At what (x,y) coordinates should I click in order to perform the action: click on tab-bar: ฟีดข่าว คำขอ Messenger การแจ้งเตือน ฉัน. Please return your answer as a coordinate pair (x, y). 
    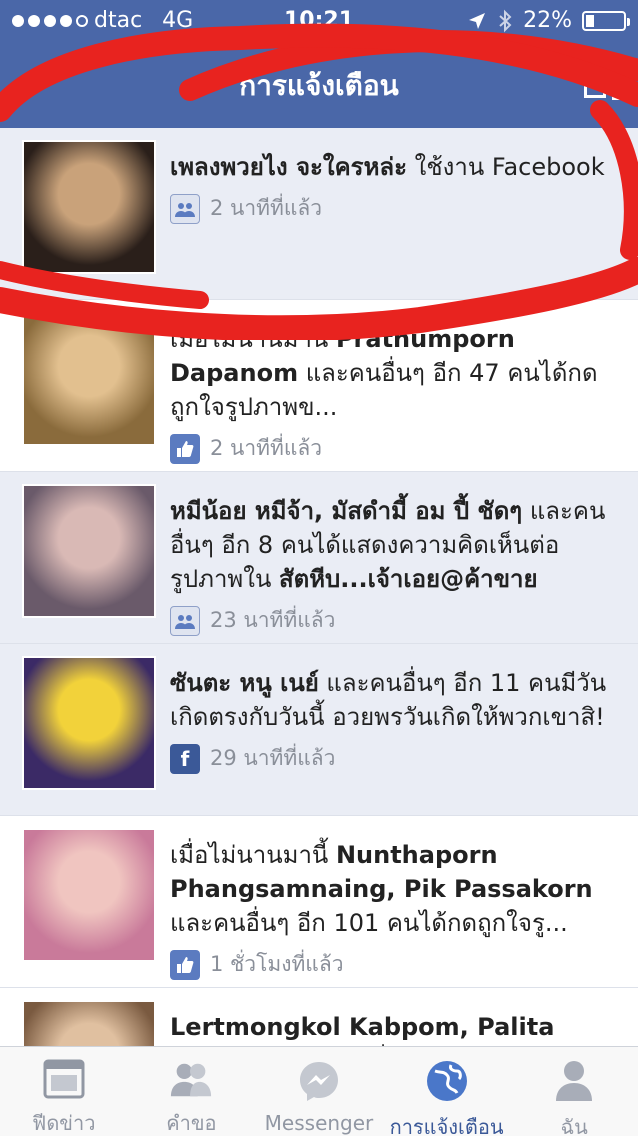
    Looking at the image, I should click on (319, 1091).